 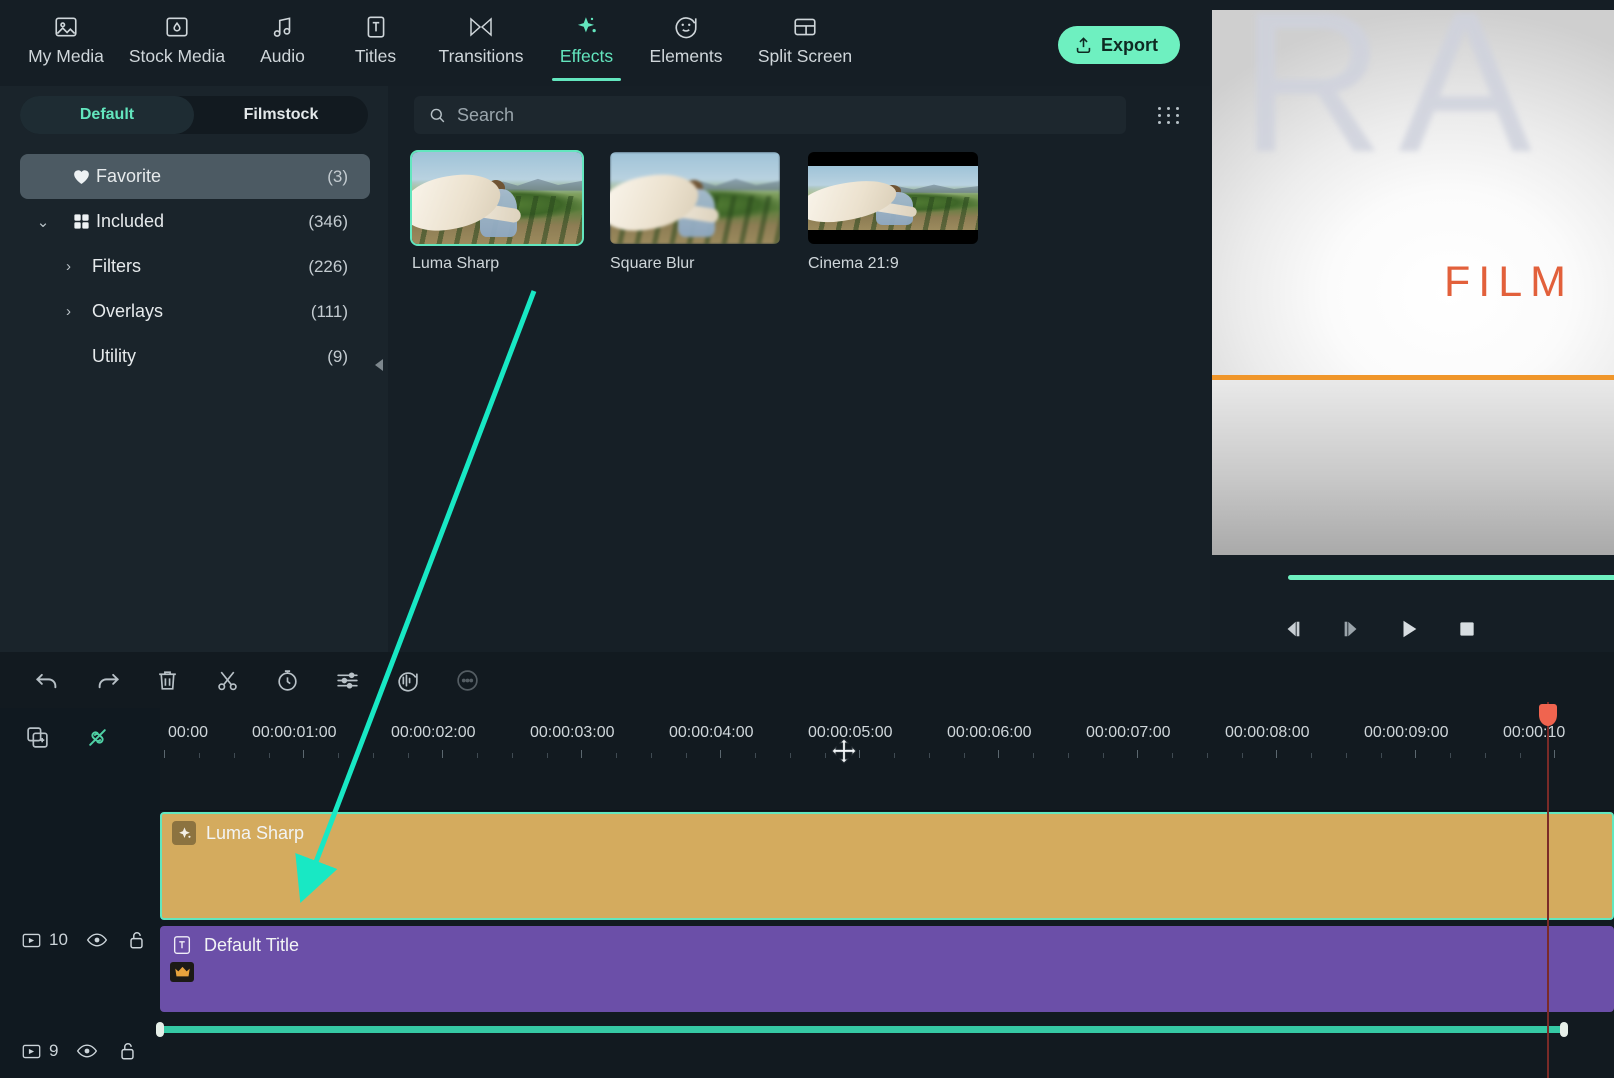 I want to click on playhead-handle, so click(x=1548, y=715).